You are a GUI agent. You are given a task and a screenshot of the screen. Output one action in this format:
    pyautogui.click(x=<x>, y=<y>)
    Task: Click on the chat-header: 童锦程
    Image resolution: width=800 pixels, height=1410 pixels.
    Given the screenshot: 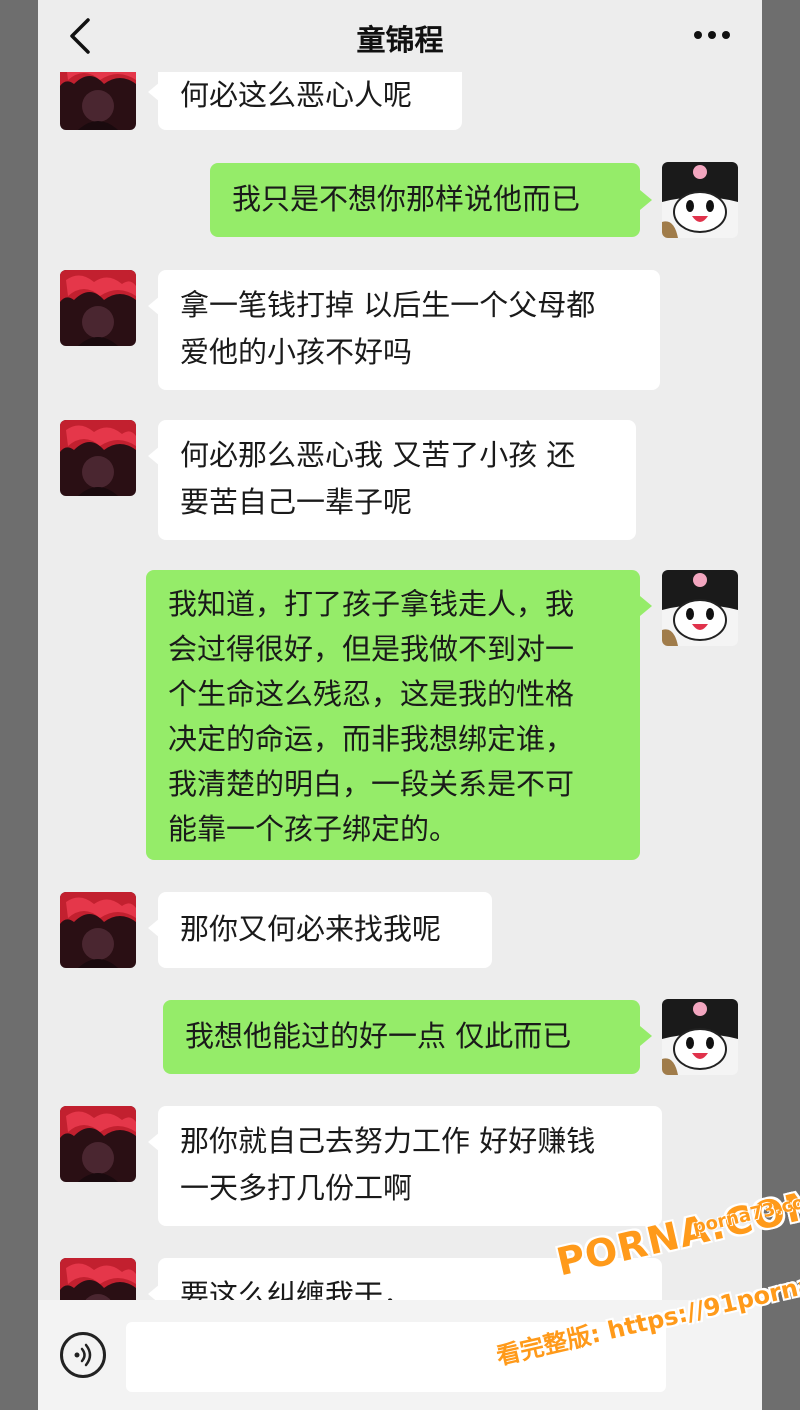 What is the action you would take?
    pyautogui.click(x=400, y=36)
    